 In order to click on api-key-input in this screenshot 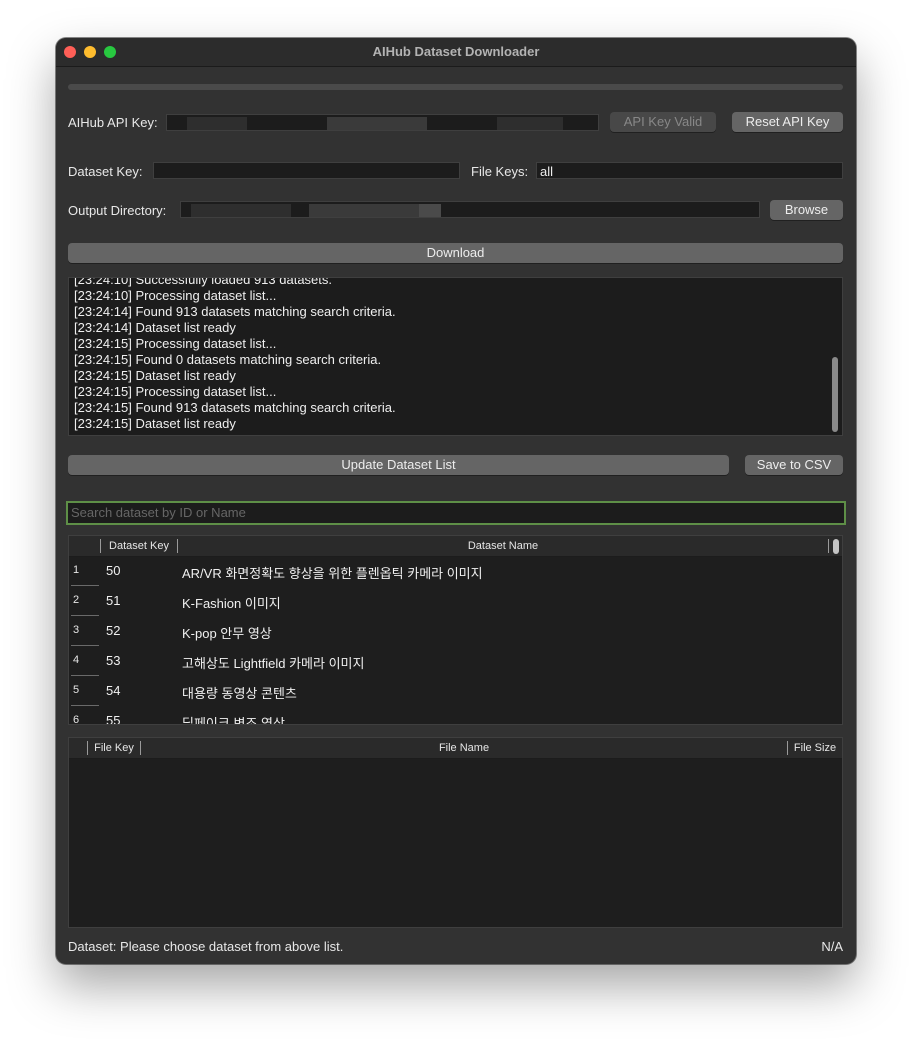, I will do `click(382, 122)`.